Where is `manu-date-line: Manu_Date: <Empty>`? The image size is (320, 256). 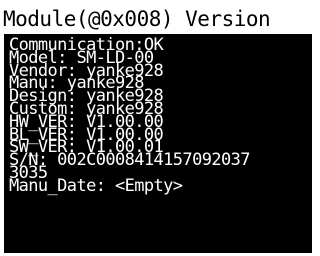
manu-date-line: Manu_Date: <Empty> is located at coordinates (96, 185).